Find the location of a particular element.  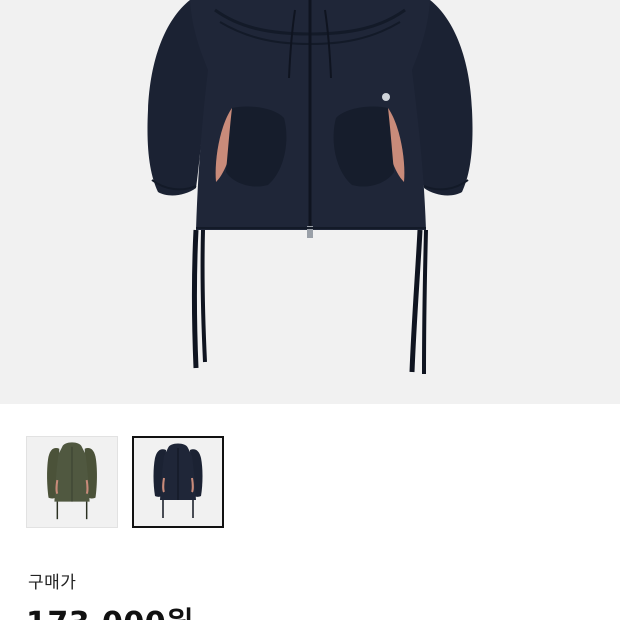

thumbnail-khaki is located at coordinates (72, 482).